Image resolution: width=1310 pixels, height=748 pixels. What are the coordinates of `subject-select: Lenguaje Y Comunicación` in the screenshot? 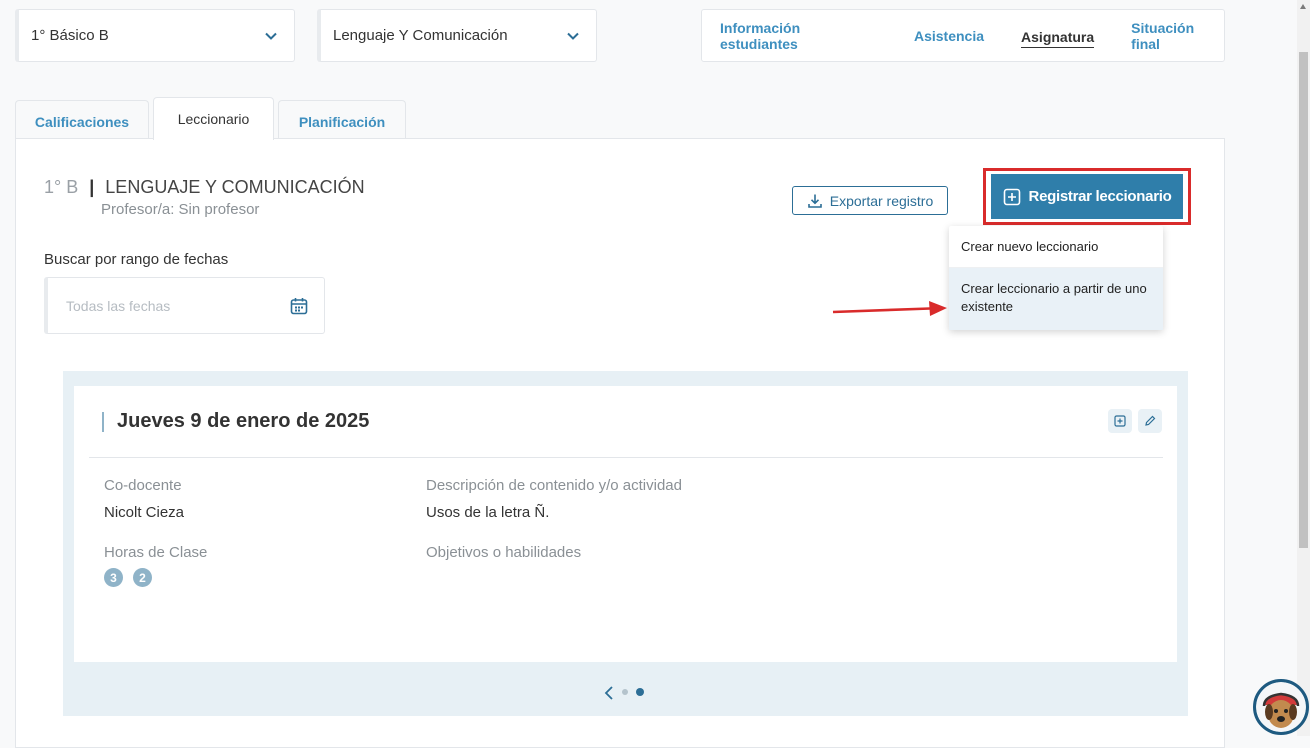 It's located at (457, 35).